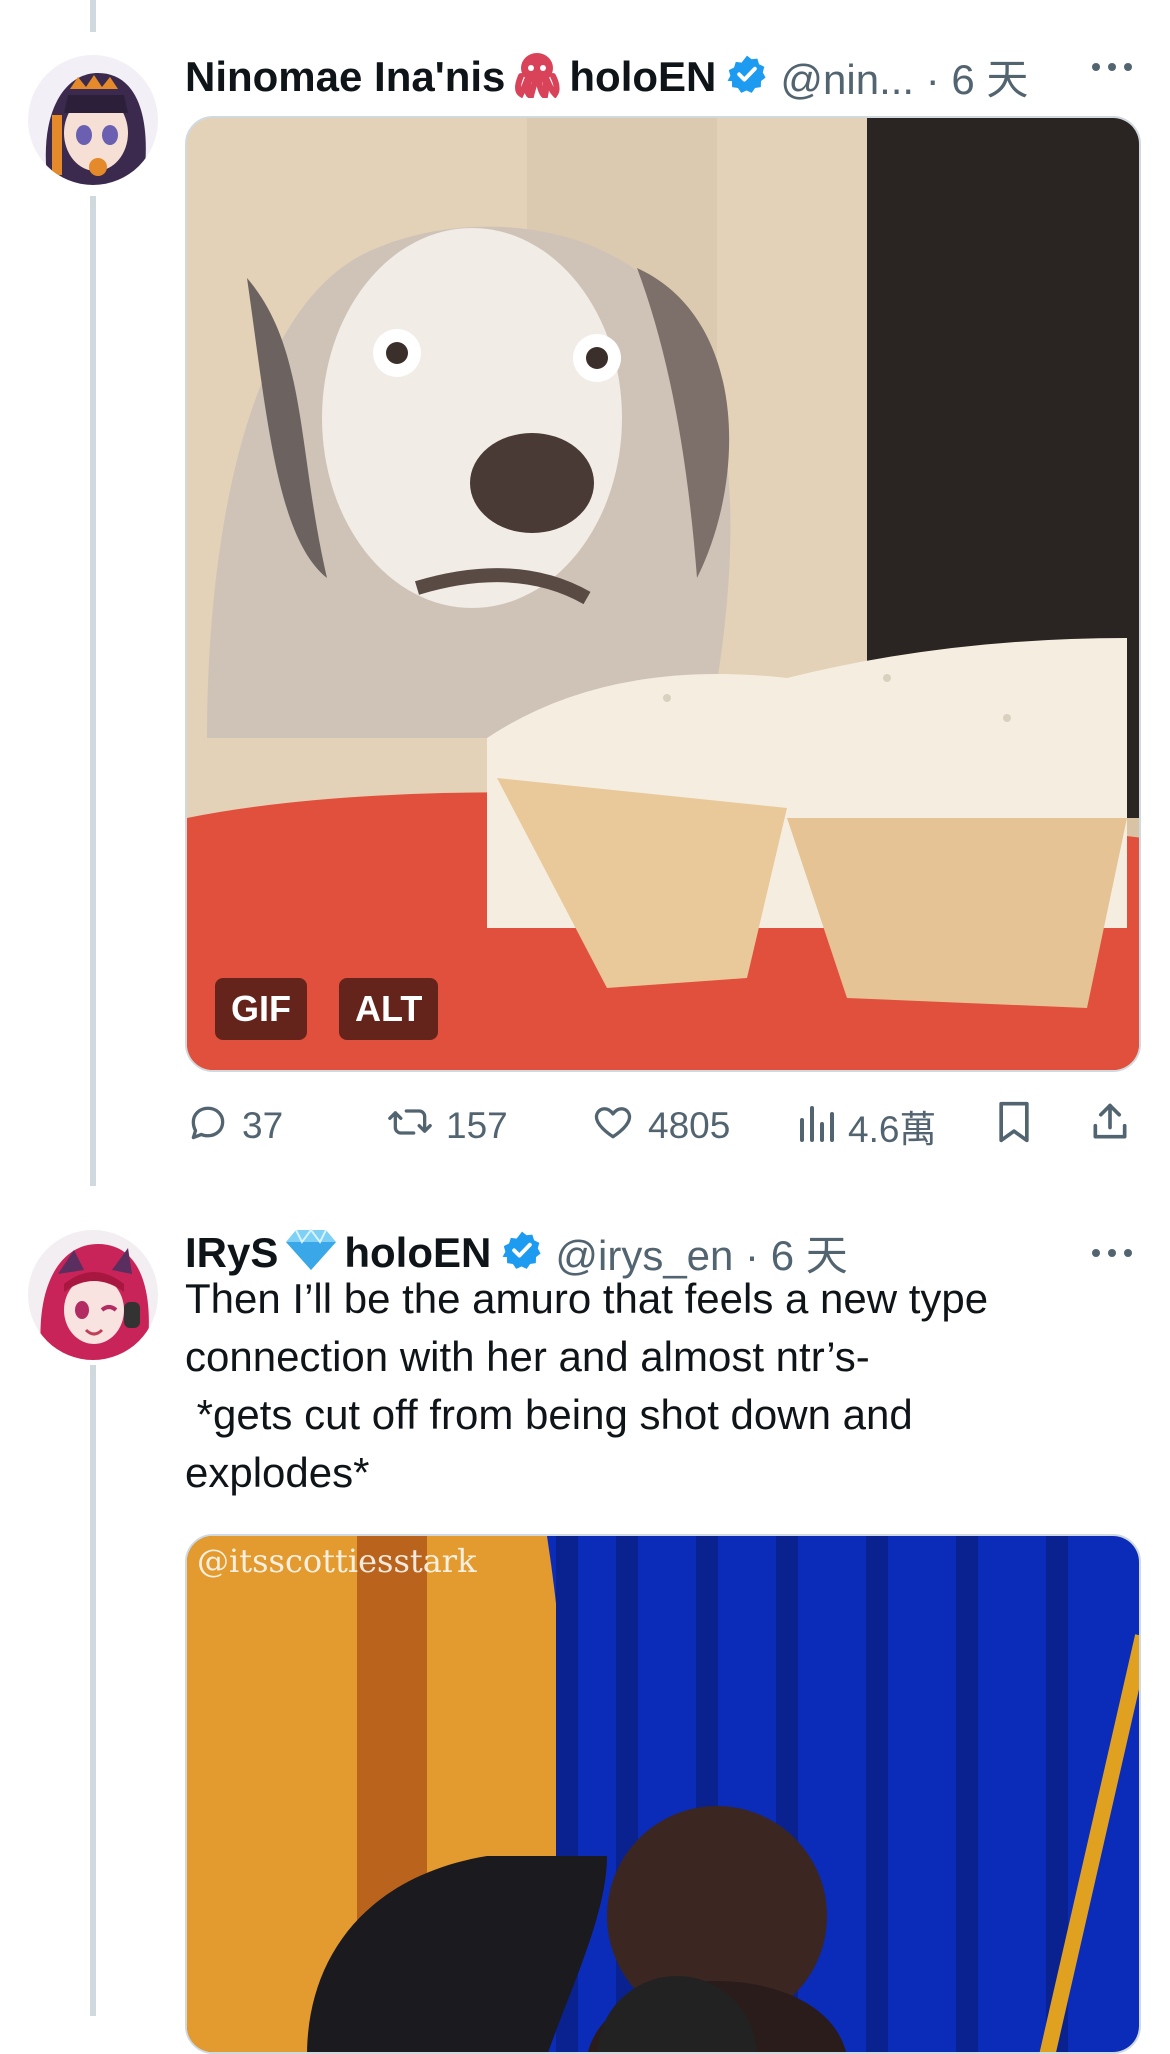 The width and height of the screenshot is (1170, 2054). I want to click on tweet-text-line: explodes*, so click(277, 1472).